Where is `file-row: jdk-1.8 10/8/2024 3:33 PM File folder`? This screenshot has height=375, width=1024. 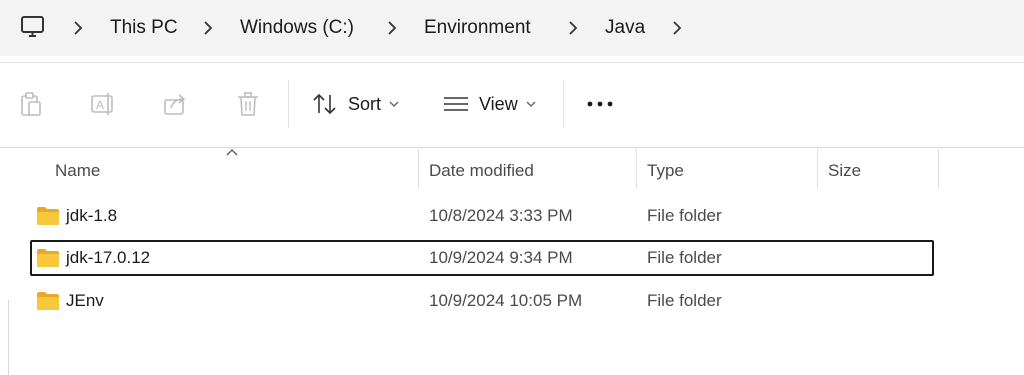 file-row: jdk-1.8 10/8/2024 3:33 PM File folder is located at coordinates (482, 216).